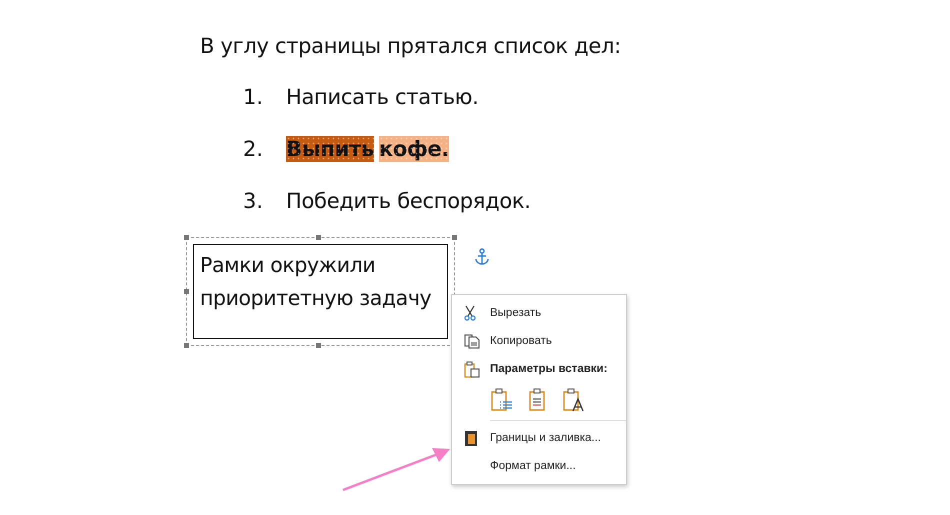 The width and height of the screenshot is (950, 515). Describe the element at coordinates (539, 313) in the screenshot. I see `menu-item: Вырезать` at that location.